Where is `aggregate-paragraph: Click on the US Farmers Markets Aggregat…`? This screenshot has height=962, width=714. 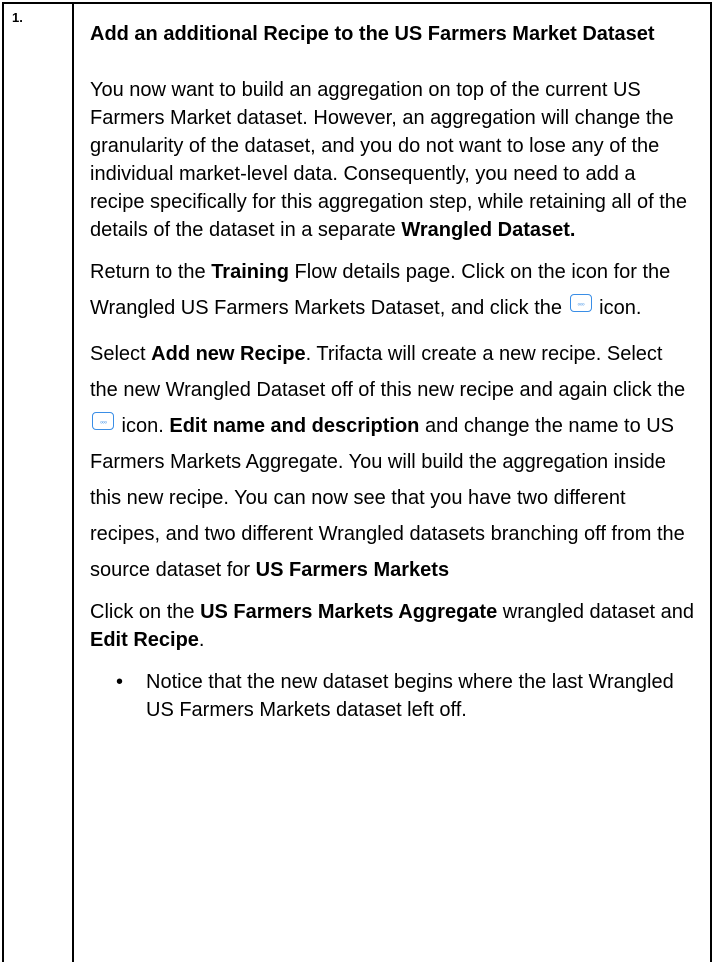
aggregate-paragraph: Click on the US Farmers Markets Aggregat… is located at coordinates (392, 626).